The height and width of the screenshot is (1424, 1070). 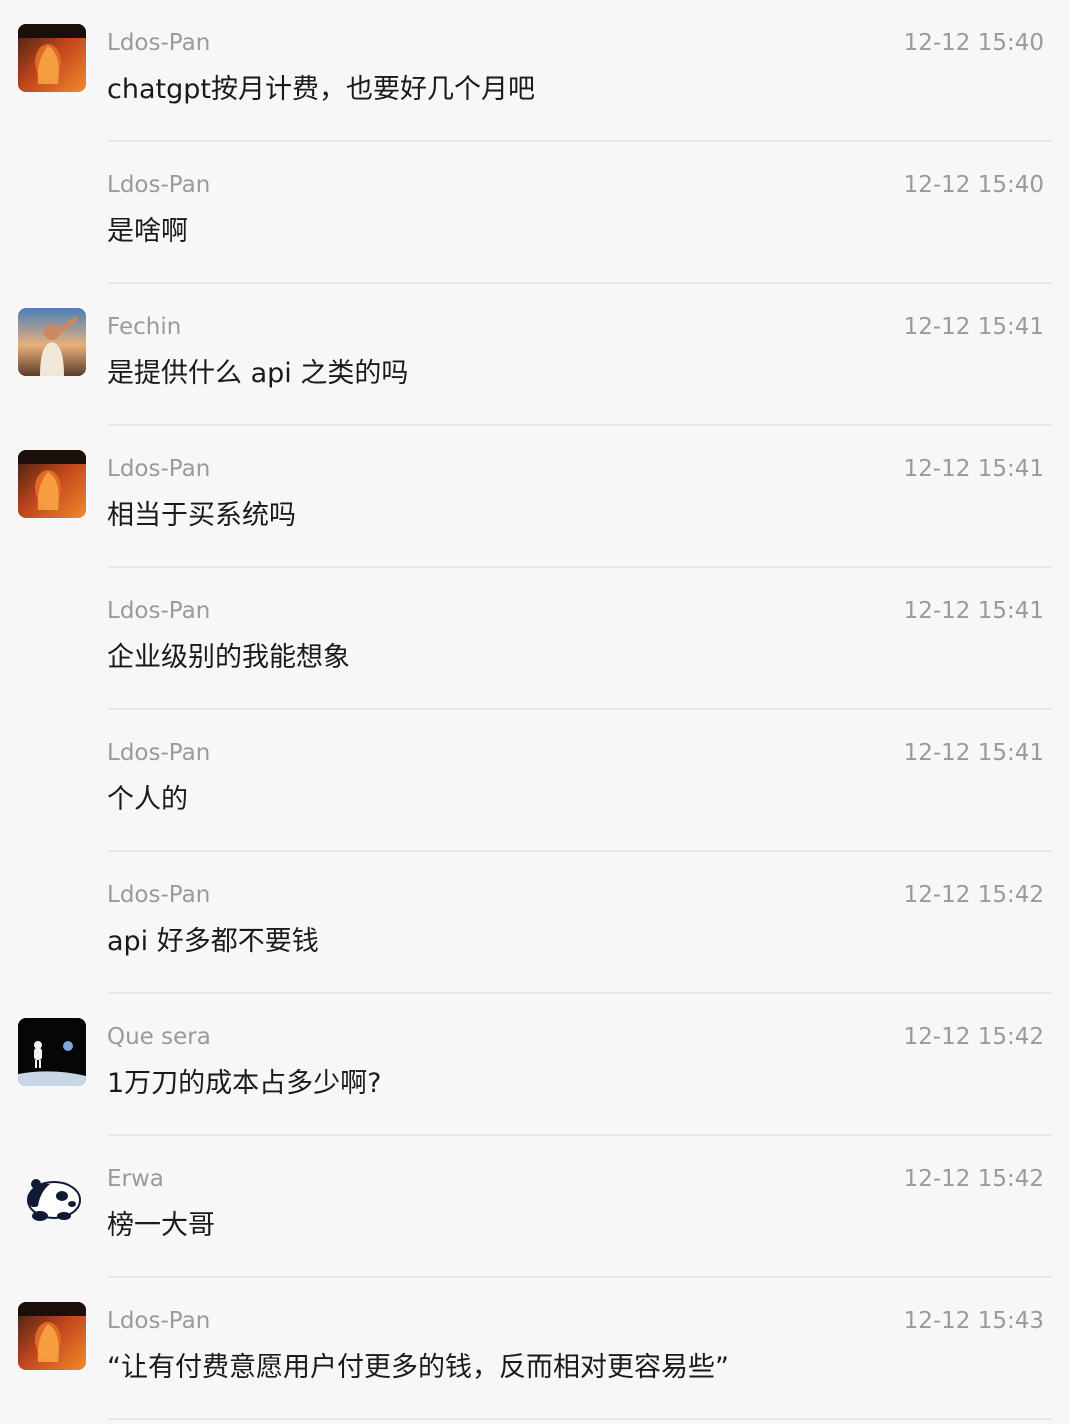 I want to click on message-text: 企业级别的我能想象, so click(x=228, y=657).